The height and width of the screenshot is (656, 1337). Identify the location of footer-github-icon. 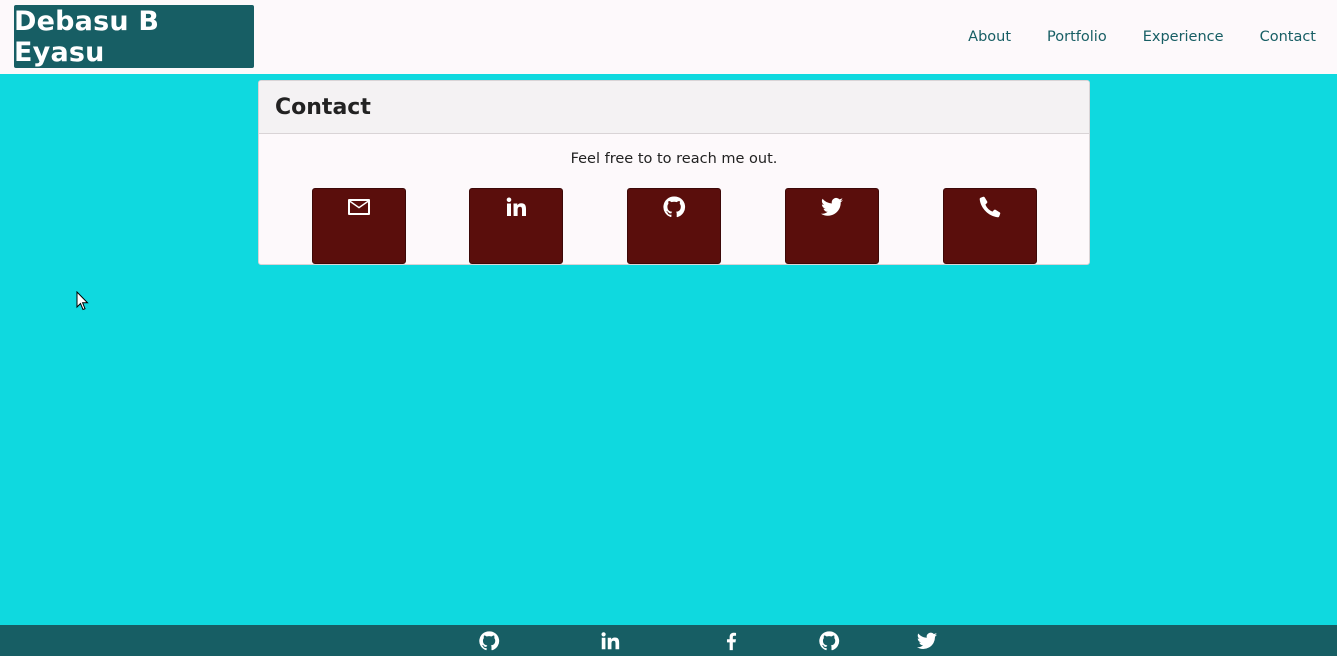
(489, 641).